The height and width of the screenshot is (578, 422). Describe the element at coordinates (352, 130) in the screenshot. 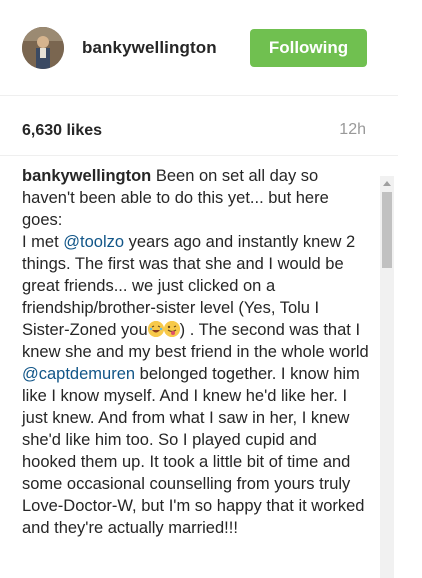

I see `post-time: 12h` at that location.